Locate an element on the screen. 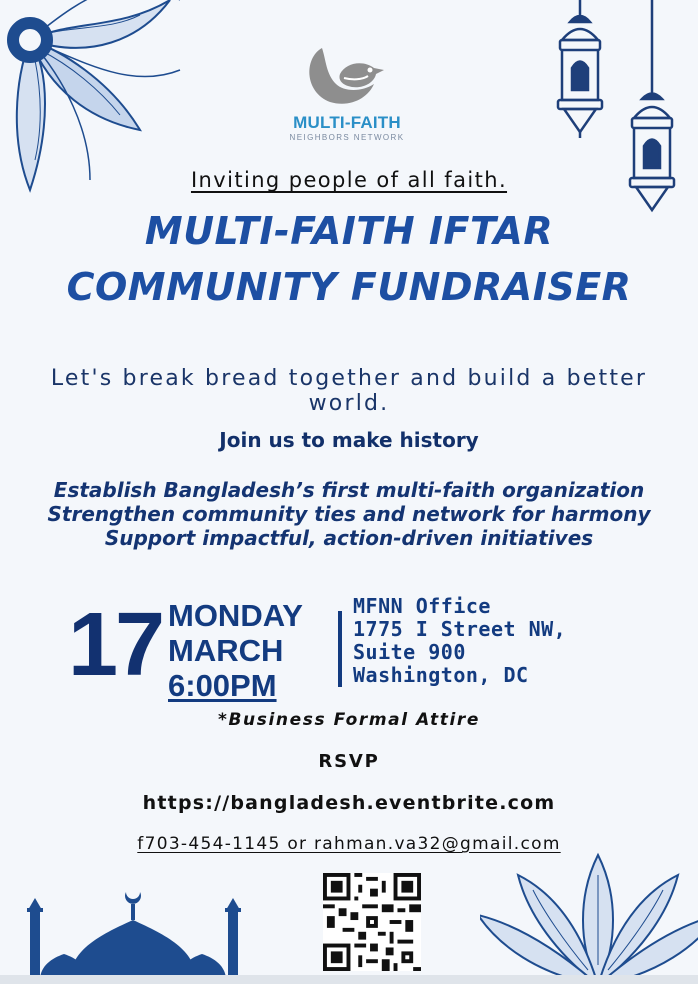 The width and height of the screenshot is (698, 984). logo: MULTI-FAITH NEIGHBORS NETWORK is located at coordinates (347, 95).